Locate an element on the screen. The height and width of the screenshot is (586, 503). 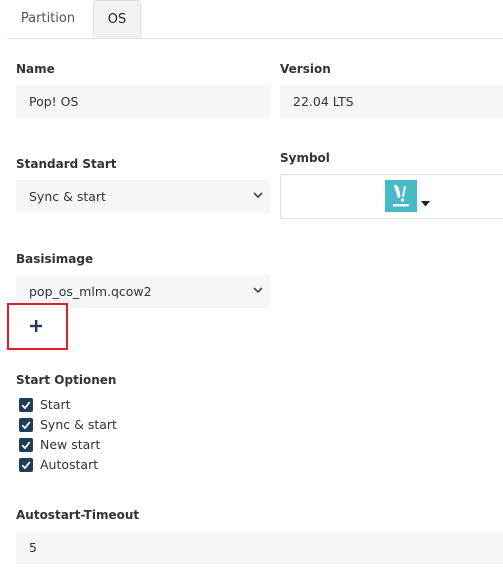
basisimage-label: Basisimage is located at coordinates (55, 259).